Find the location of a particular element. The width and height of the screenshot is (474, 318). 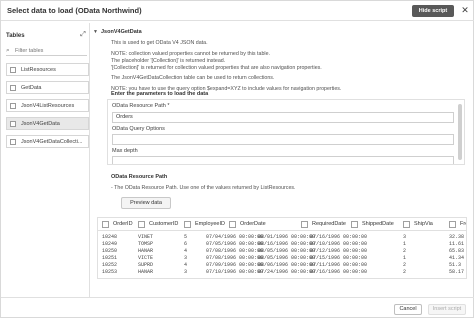

table-cell: 10250 is located at coordinates (110, 251).